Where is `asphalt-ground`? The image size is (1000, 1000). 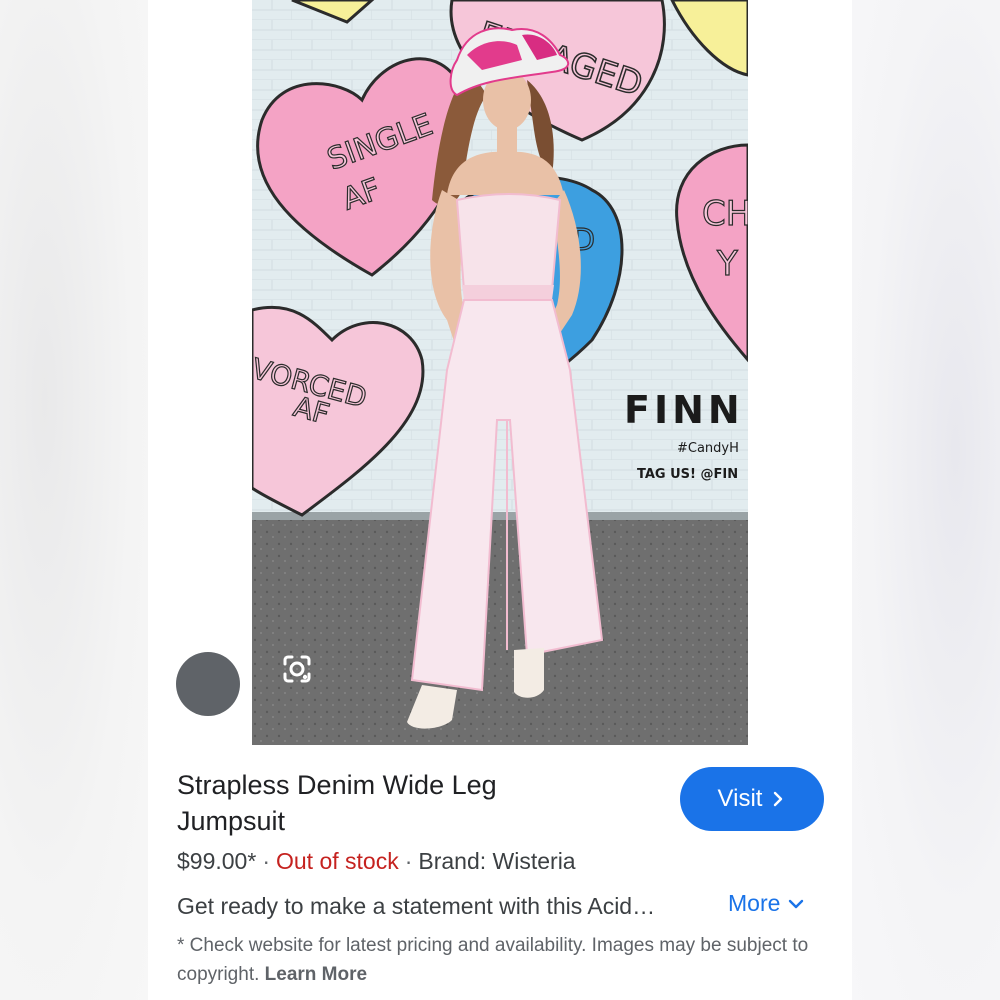
asphalt-ground is located at coordinates (500, 630).